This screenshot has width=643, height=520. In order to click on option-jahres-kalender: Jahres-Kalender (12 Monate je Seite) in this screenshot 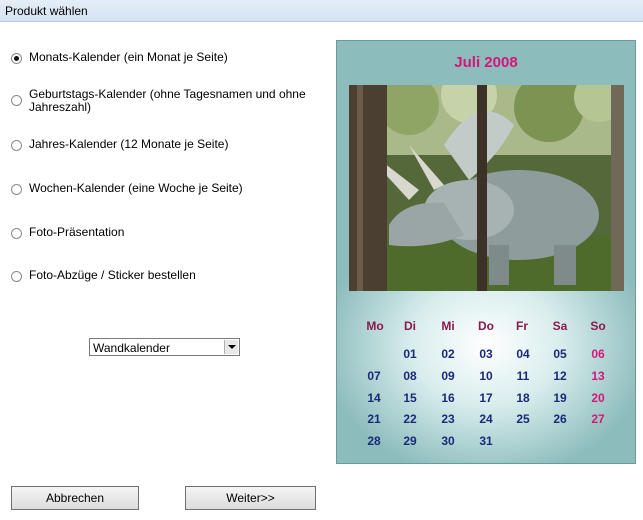, I will do `click(170, 144)`.